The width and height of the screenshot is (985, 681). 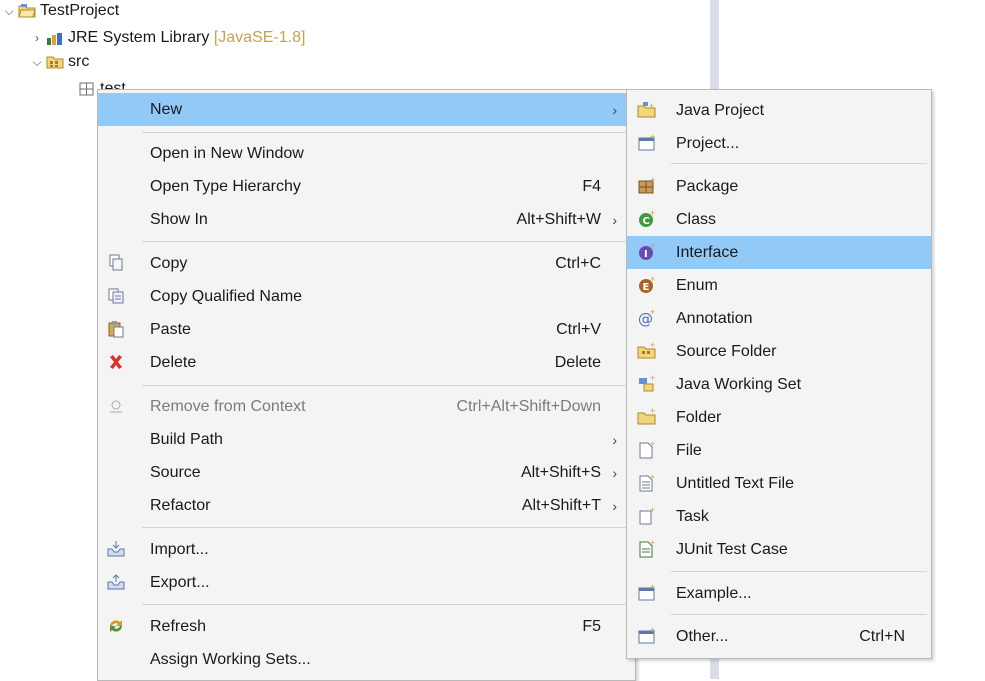 I want to click on new-item-source-folder: + Source Folder, so click(x=779, y=351).